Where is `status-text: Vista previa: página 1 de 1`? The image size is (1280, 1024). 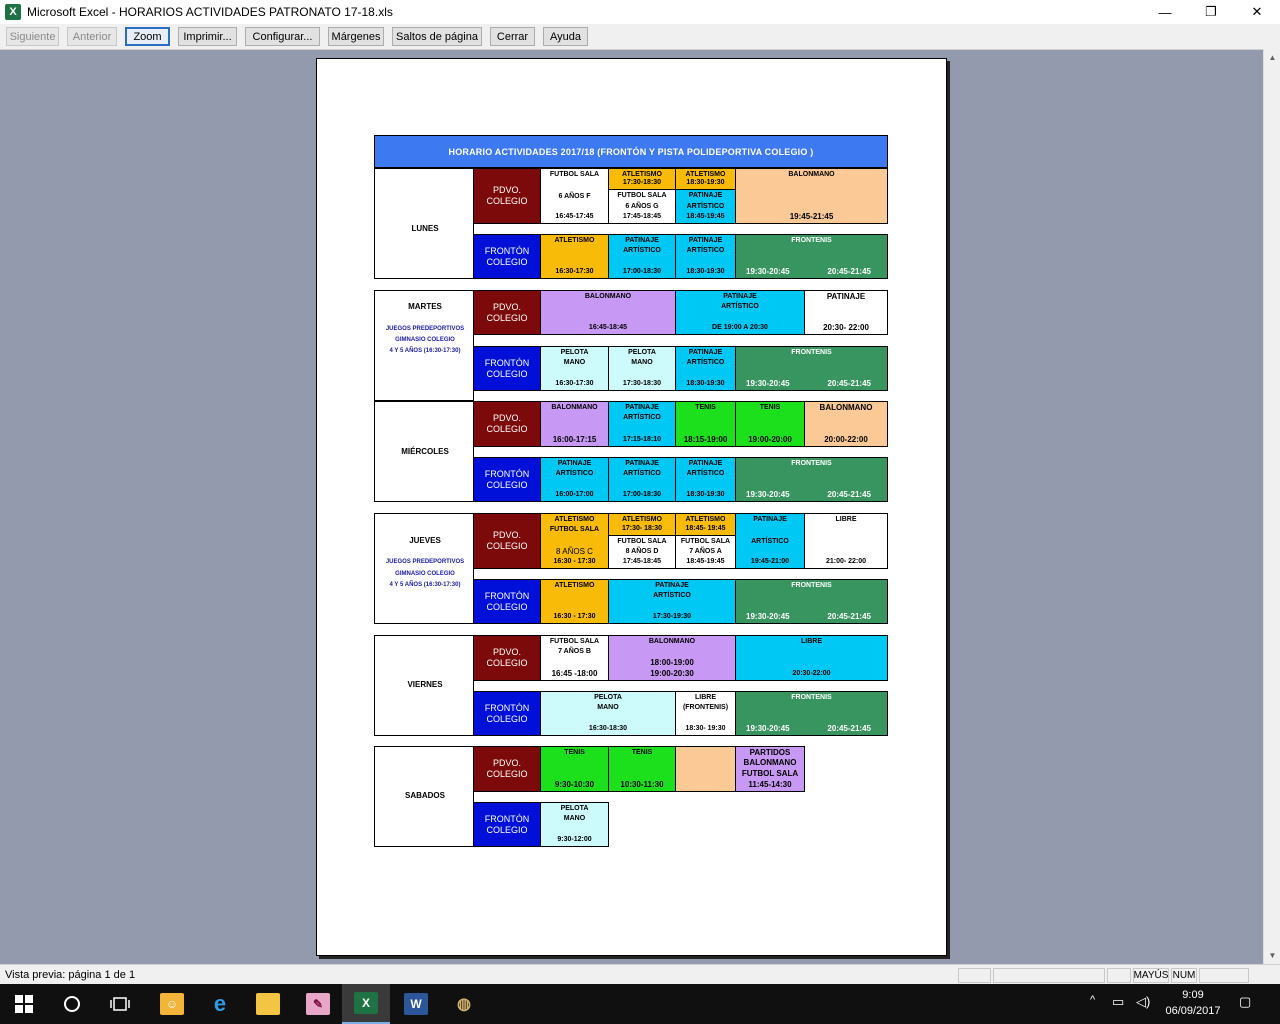
status-text: Vista previa: página 1 de 1 is located at coordinates (70, 975).